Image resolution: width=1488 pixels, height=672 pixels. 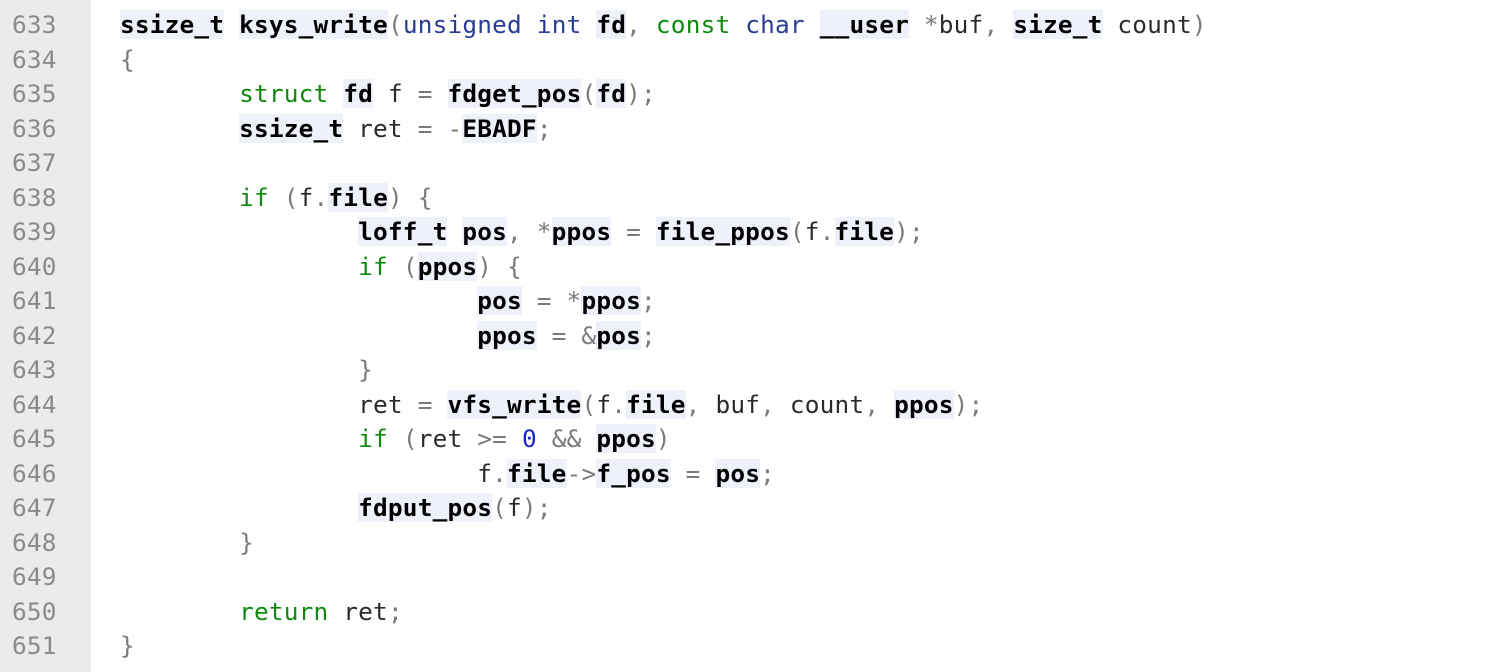 What do you see at coordinates (641, 24) in the screenshot?
I see `code-token: ,` at bounding box center [641, 24].